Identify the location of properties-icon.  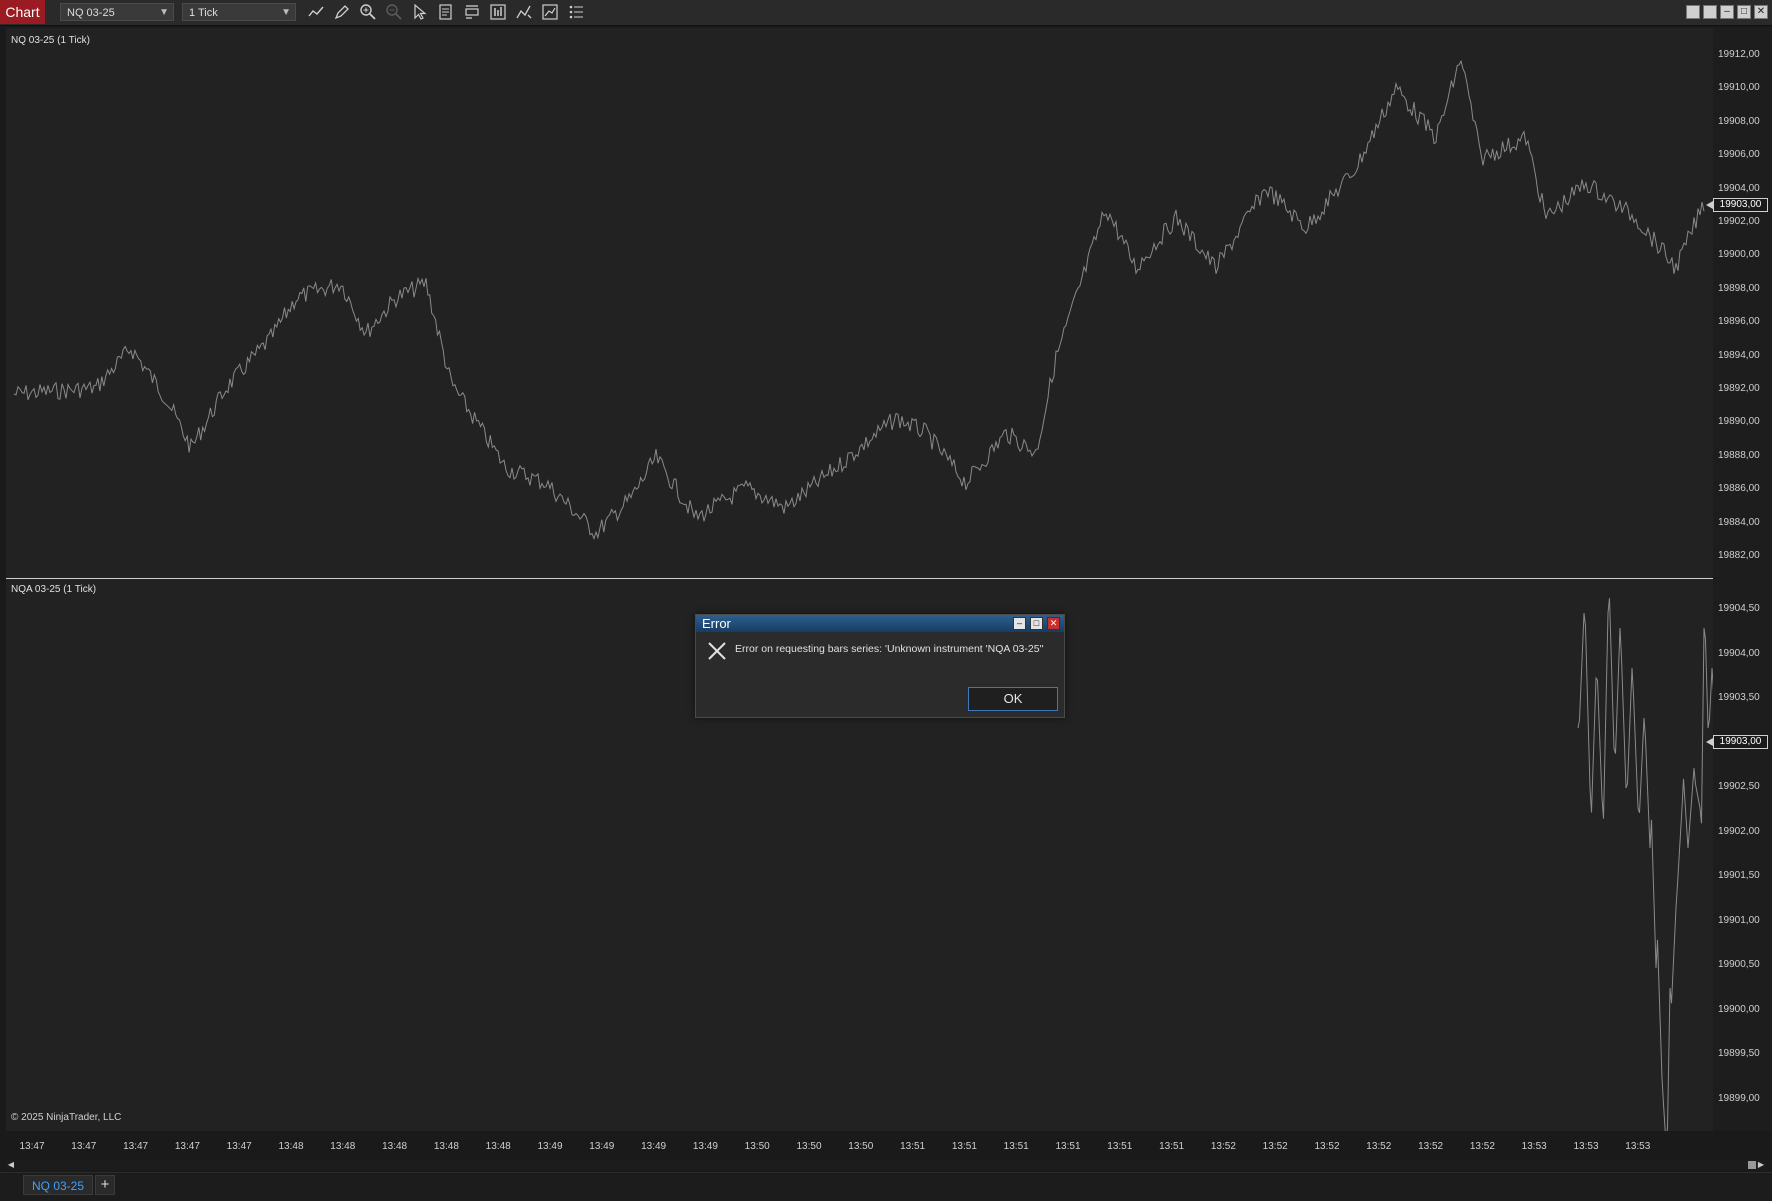
(446, 12).